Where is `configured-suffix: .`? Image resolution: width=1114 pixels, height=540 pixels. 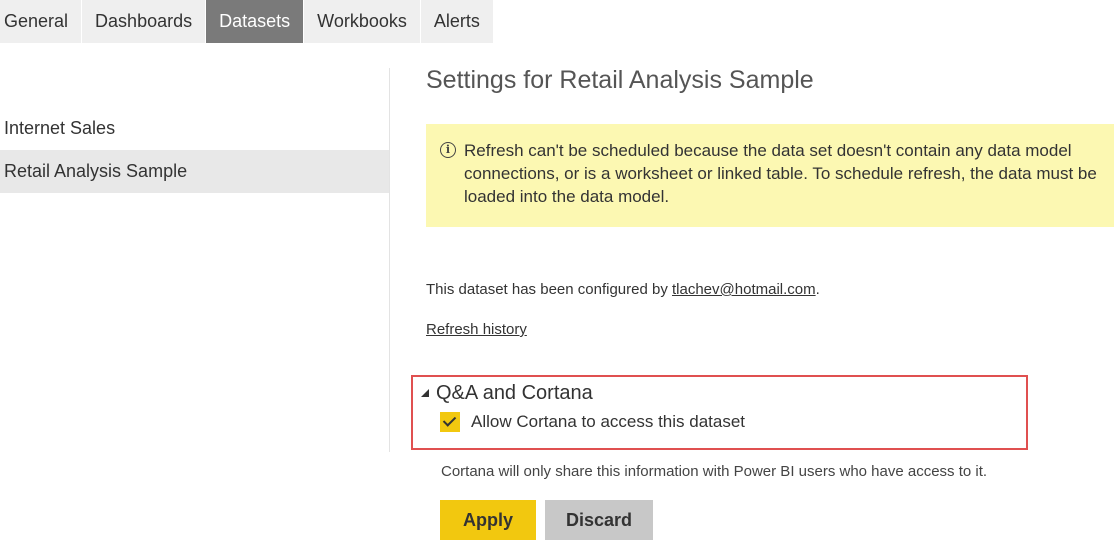 configured-suffix: . is located at coordinates (817, 289).